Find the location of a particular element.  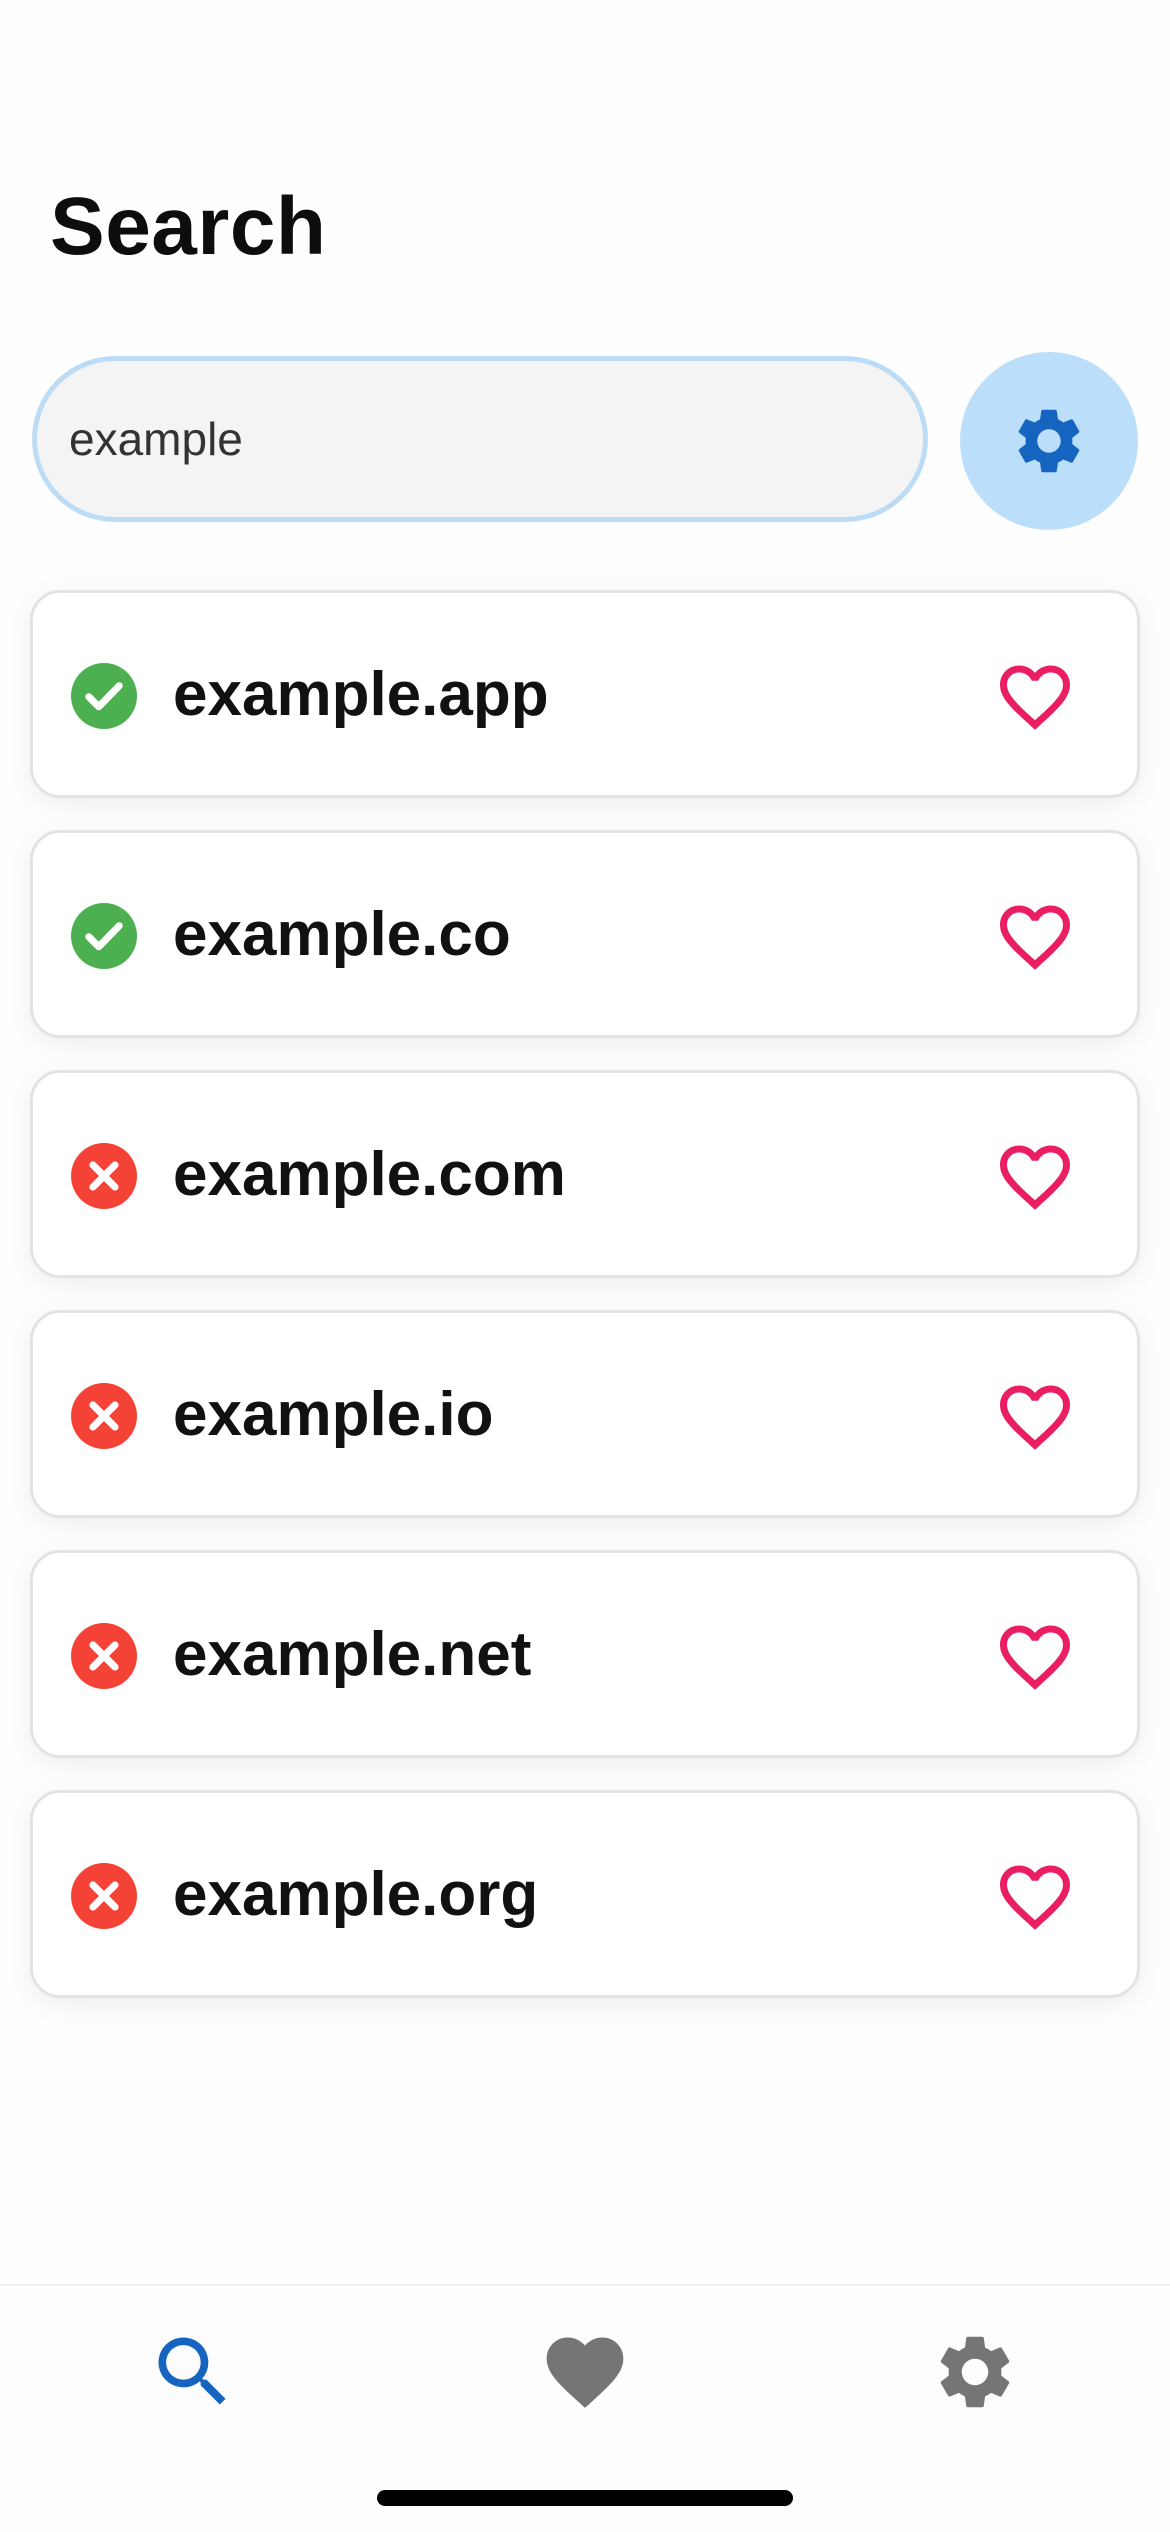

domain-name: example.net is located at coordinates (352, 1654).